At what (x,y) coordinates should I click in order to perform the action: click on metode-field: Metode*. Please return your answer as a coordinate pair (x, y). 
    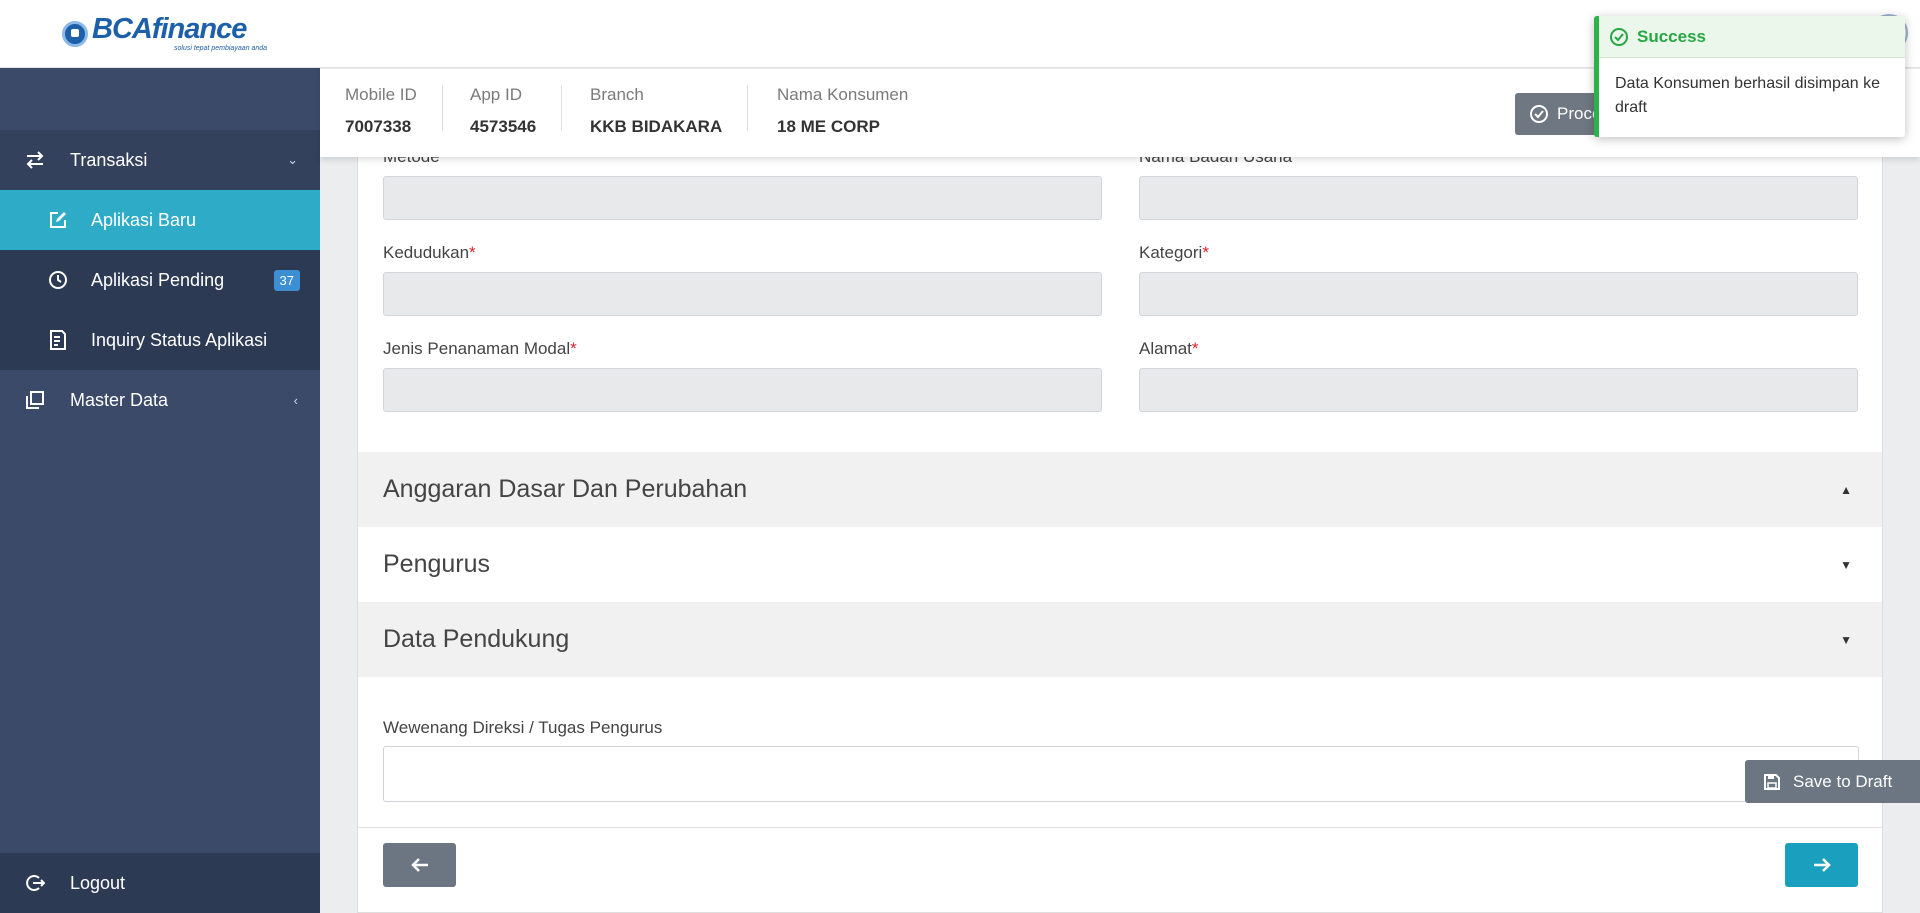
    Looking at the image, I should click on (742, 183).